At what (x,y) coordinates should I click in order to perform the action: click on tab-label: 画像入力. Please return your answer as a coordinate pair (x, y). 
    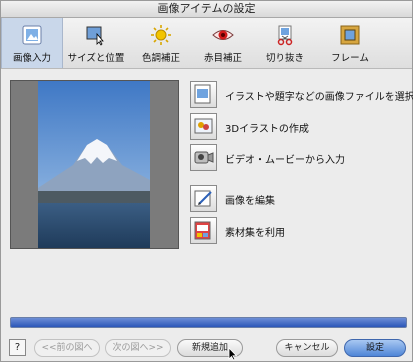
    Looking at the image, I should click on (31, 58).